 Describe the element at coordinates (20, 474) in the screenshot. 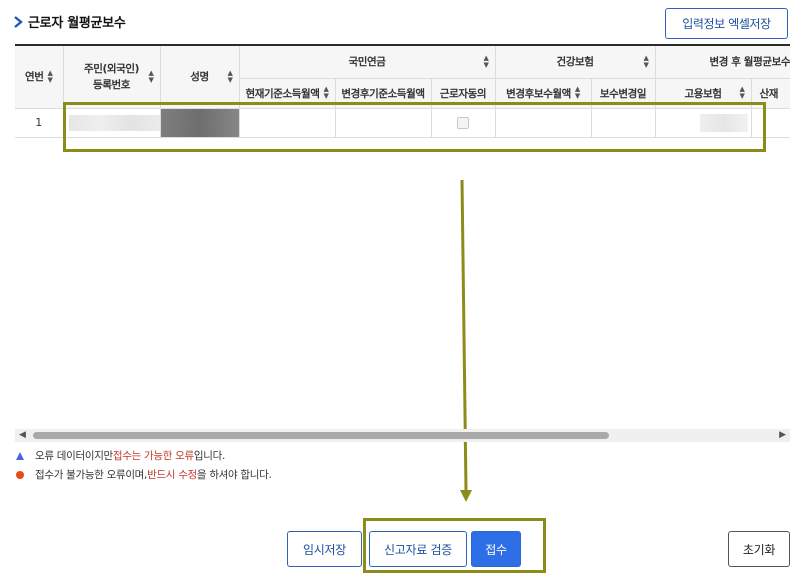

I see `error-dot-icon` at that location.